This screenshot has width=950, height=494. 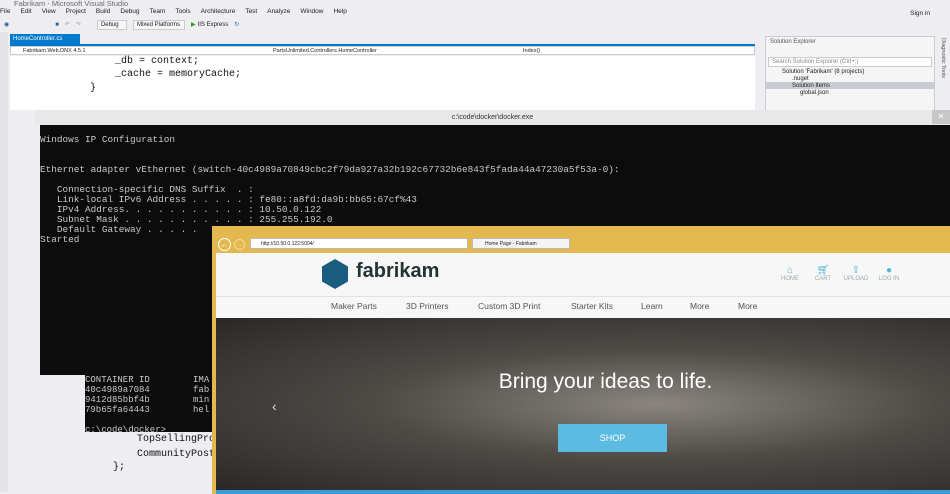 I want to click on play-icon: ▶, so click(x=193, y=24).